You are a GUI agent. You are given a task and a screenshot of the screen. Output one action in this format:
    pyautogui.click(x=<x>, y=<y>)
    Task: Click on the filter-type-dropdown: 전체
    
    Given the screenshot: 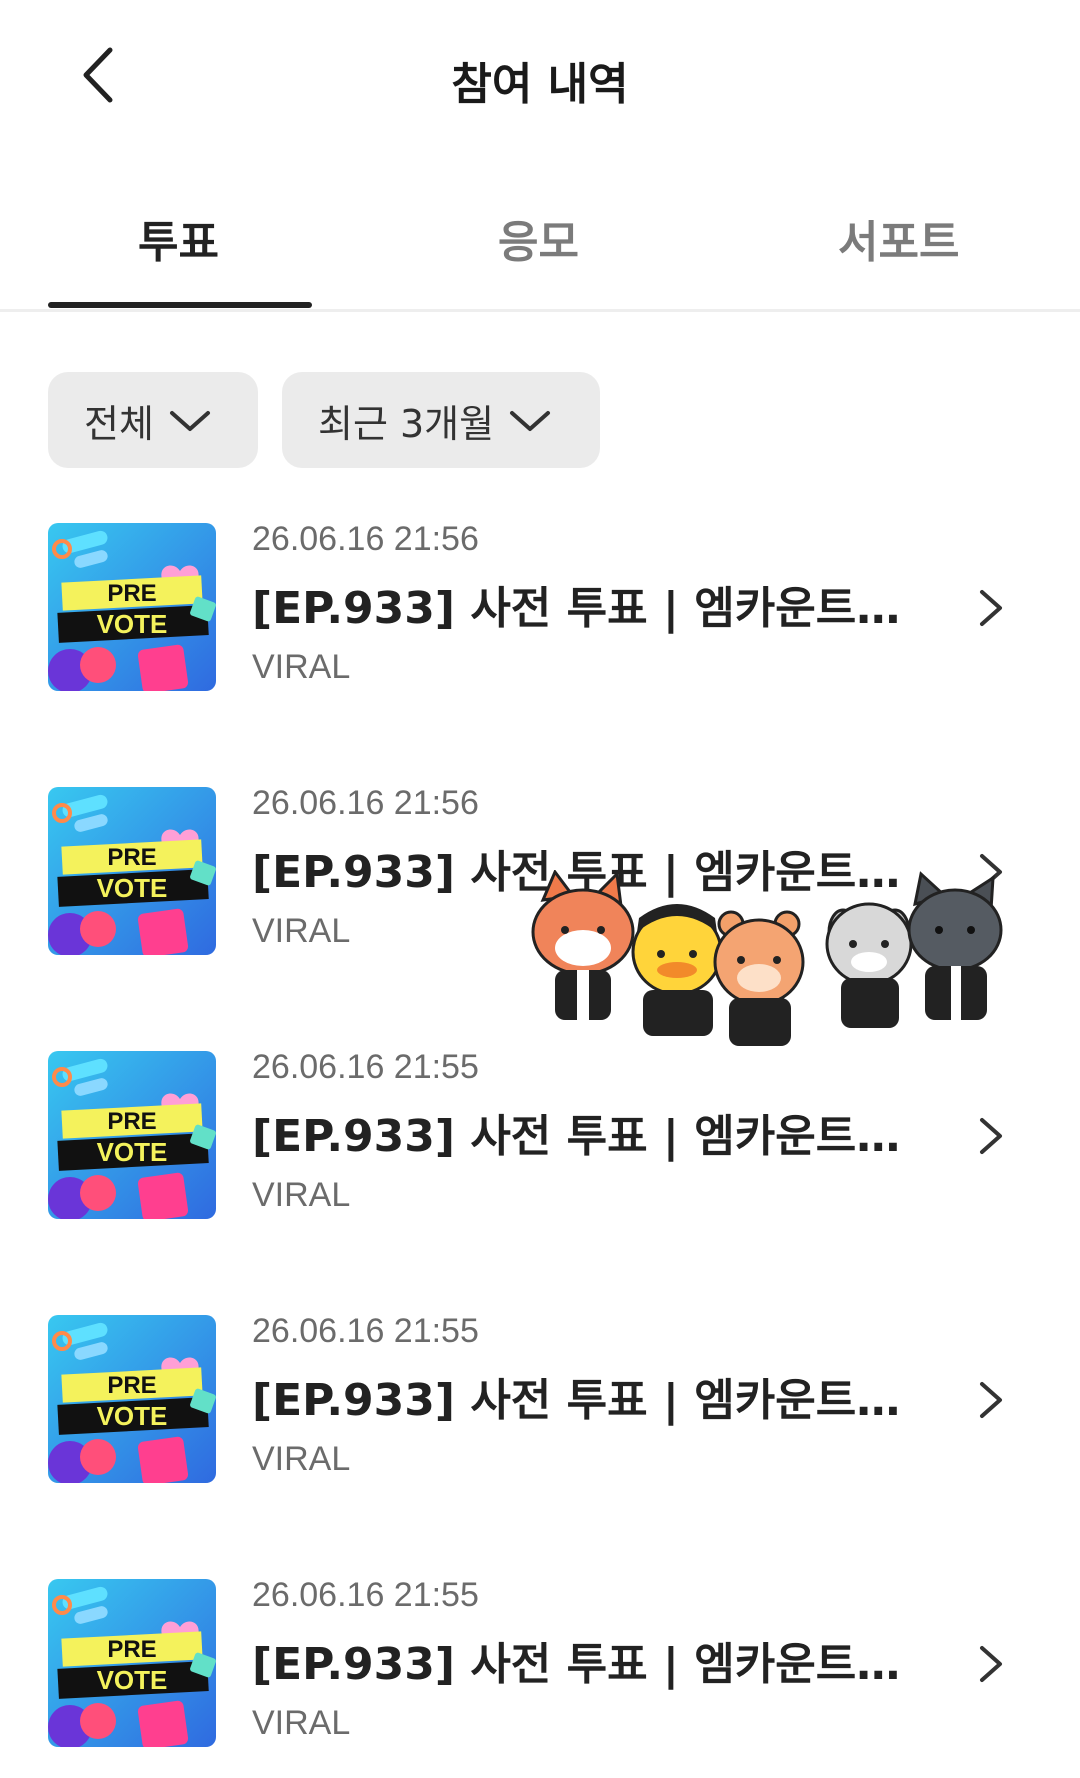 What is the action you would take?
    pyautogui.click(x=153, y=420)
    